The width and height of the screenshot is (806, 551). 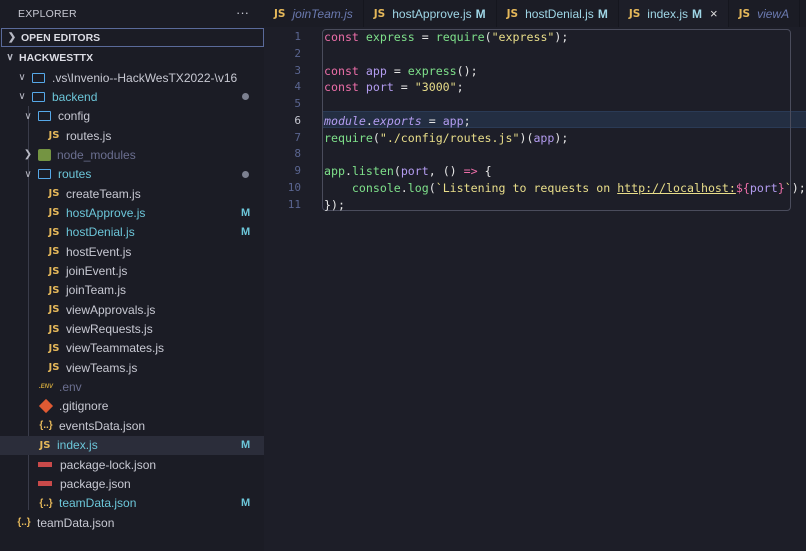 What do you see at coordinates (480, 13) in the screenshot?
I see `tab-modified-badge: M` at bounding box center [480, 13].